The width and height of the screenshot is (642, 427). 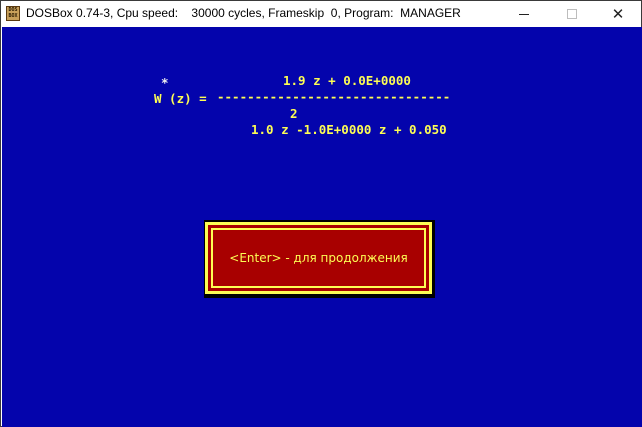 I want to click on formula-star: *, so click(x=165, y=82).